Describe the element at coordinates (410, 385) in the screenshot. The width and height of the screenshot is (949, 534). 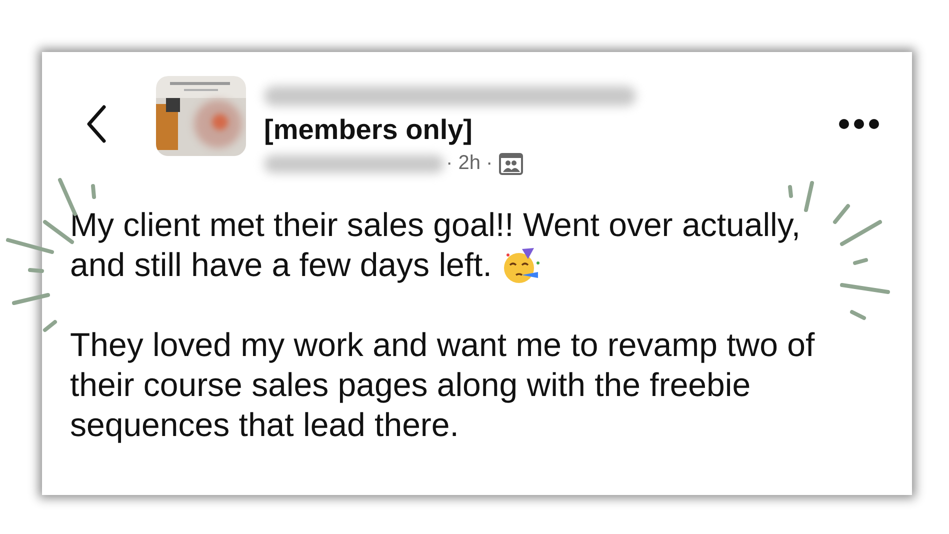
I see `post-text-line: their course sales pages along with the freebie` at that location.